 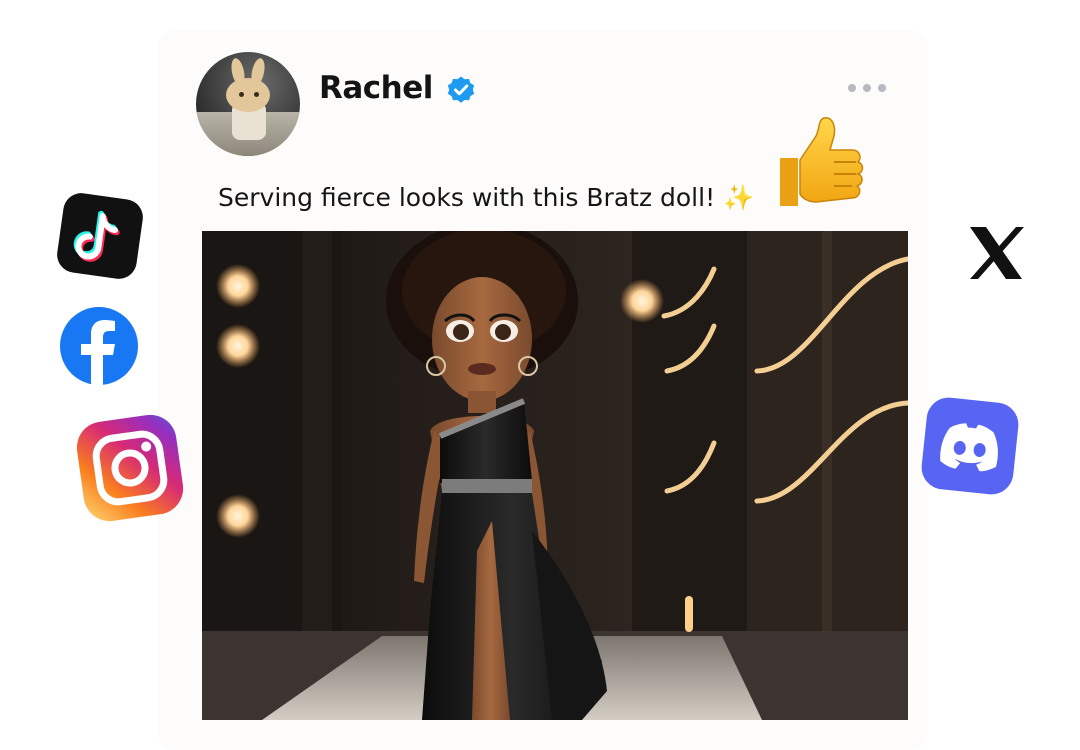 I want to click on verified-badge-icon, so click(x=461, y=89).